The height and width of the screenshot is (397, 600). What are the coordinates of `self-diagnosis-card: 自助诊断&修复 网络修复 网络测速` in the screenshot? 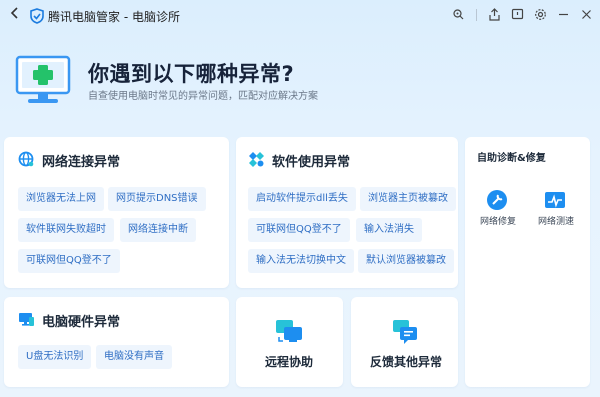 It's located at (527, 262).